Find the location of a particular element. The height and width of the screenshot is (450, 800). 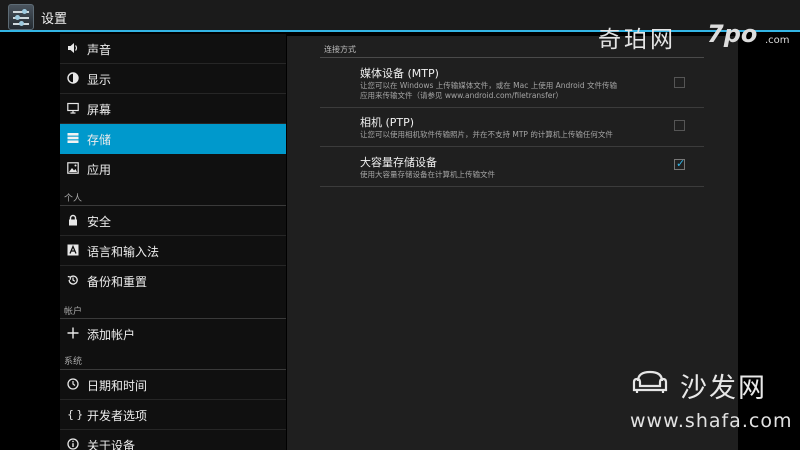

sidebar-item-label: 应用 is located at coordinates (99, 170).